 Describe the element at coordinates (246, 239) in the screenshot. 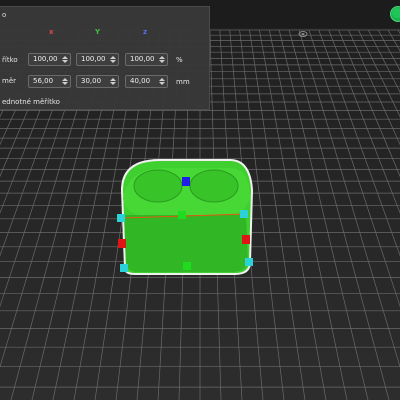

I see `scale-handle-x-right` at that location.